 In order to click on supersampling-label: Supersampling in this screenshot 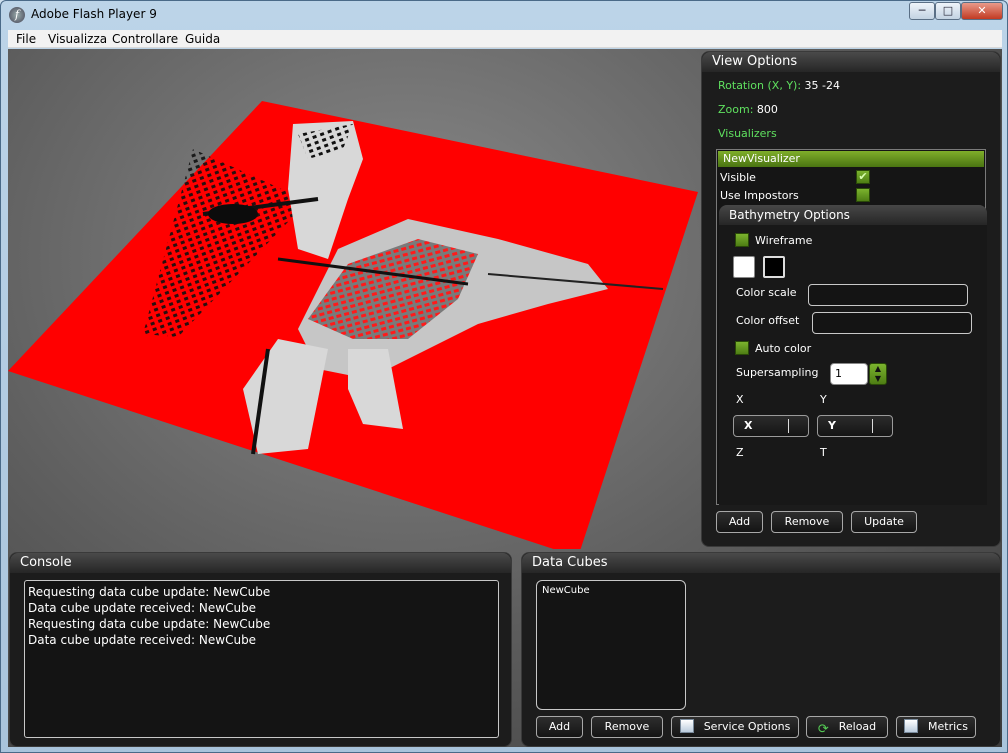, I will do `click(777, 372)`.